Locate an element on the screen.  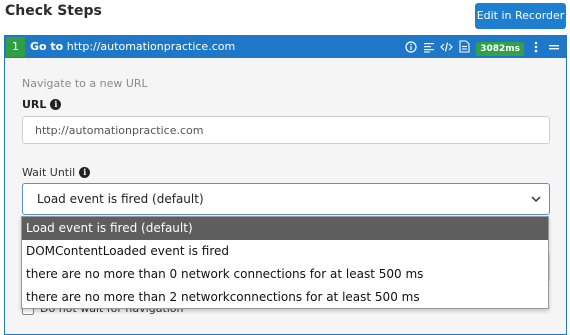
step-title: Go to http://automationpractice.com is located at coordinates (132, 46).